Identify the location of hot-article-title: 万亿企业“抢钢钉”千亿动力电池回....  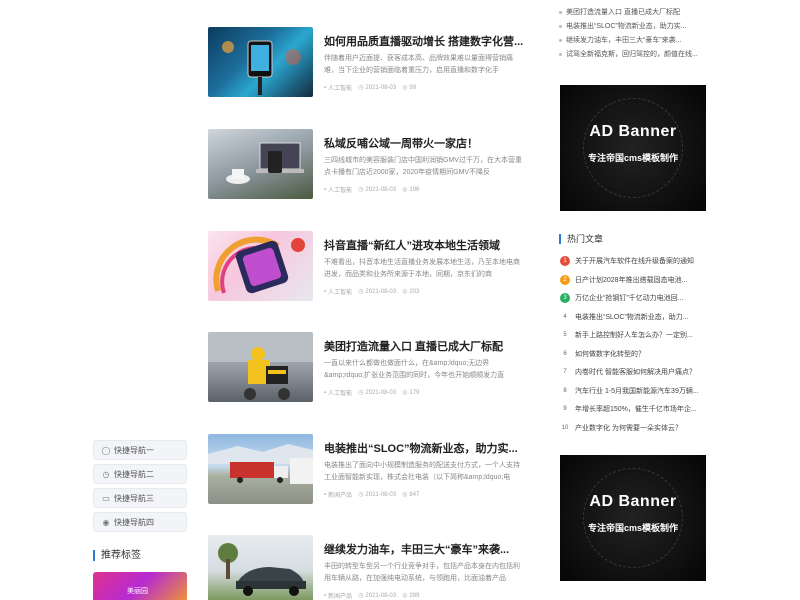
(641, 298).